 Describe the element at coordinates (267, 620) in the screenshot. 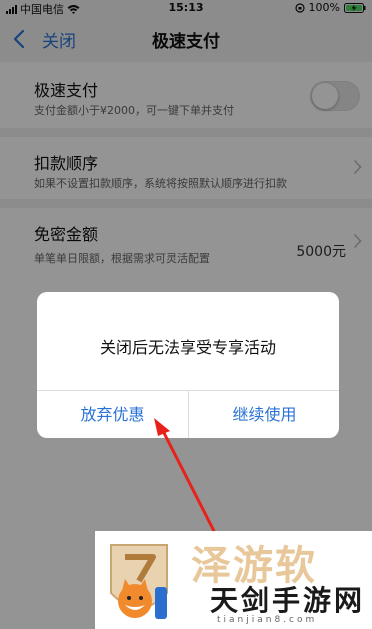

I see `watermark-domain: tianjian8.com` at that location.